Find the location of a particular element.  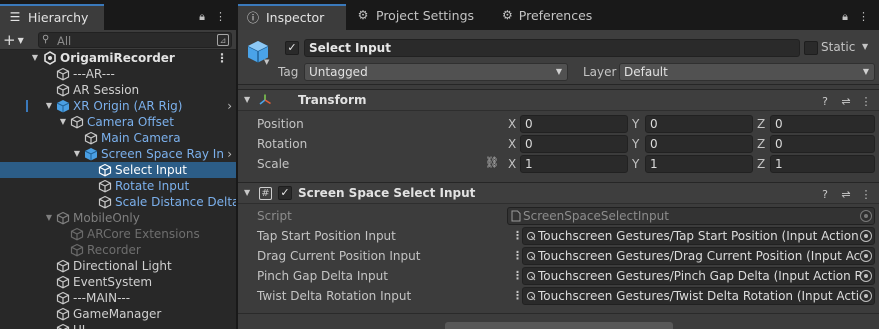

hierarchy-tab-controls: 🔒︎ ⋮ is located at coordinates (212, 17).